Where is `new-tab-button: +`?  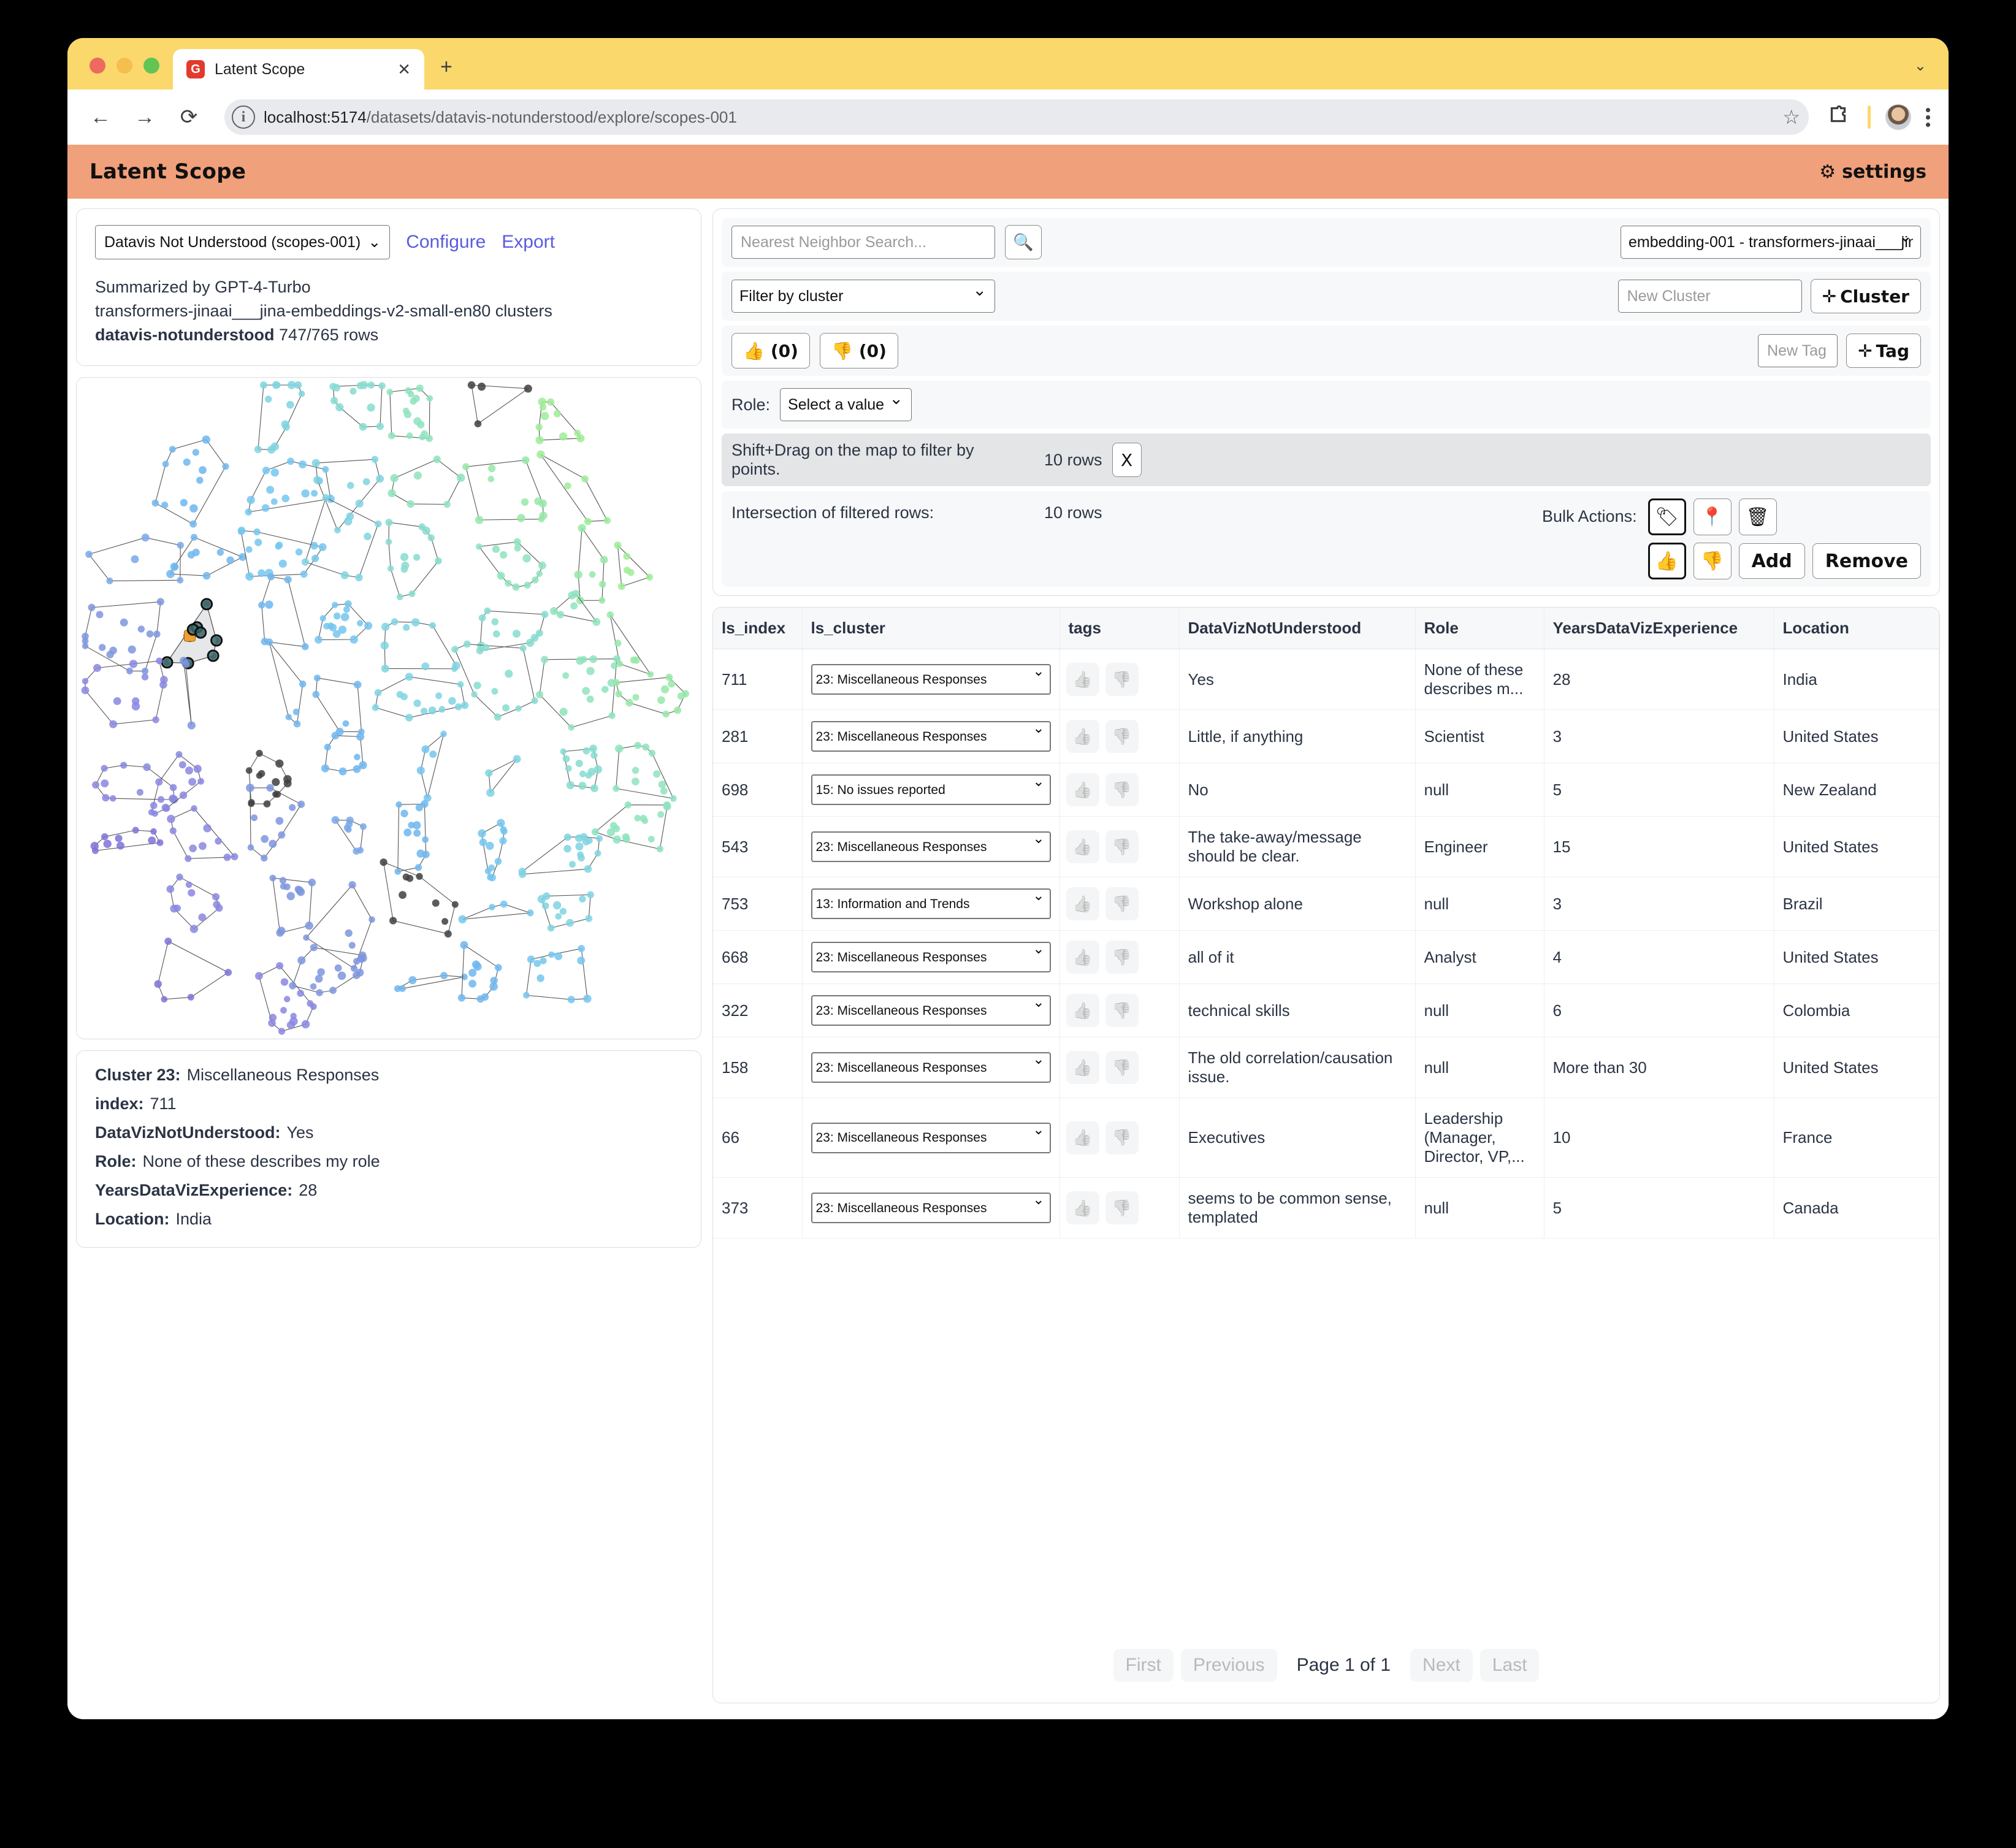 new-tab-button: + is located at coordinates (446, 66).